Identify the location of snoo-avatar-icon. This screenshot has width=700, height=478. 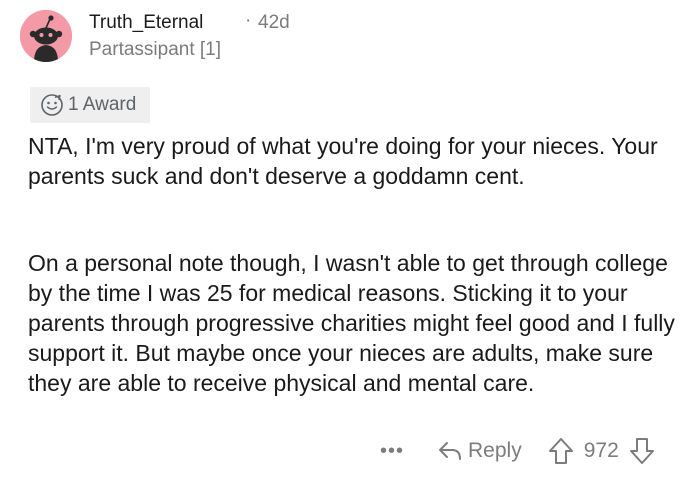
(46, 36).